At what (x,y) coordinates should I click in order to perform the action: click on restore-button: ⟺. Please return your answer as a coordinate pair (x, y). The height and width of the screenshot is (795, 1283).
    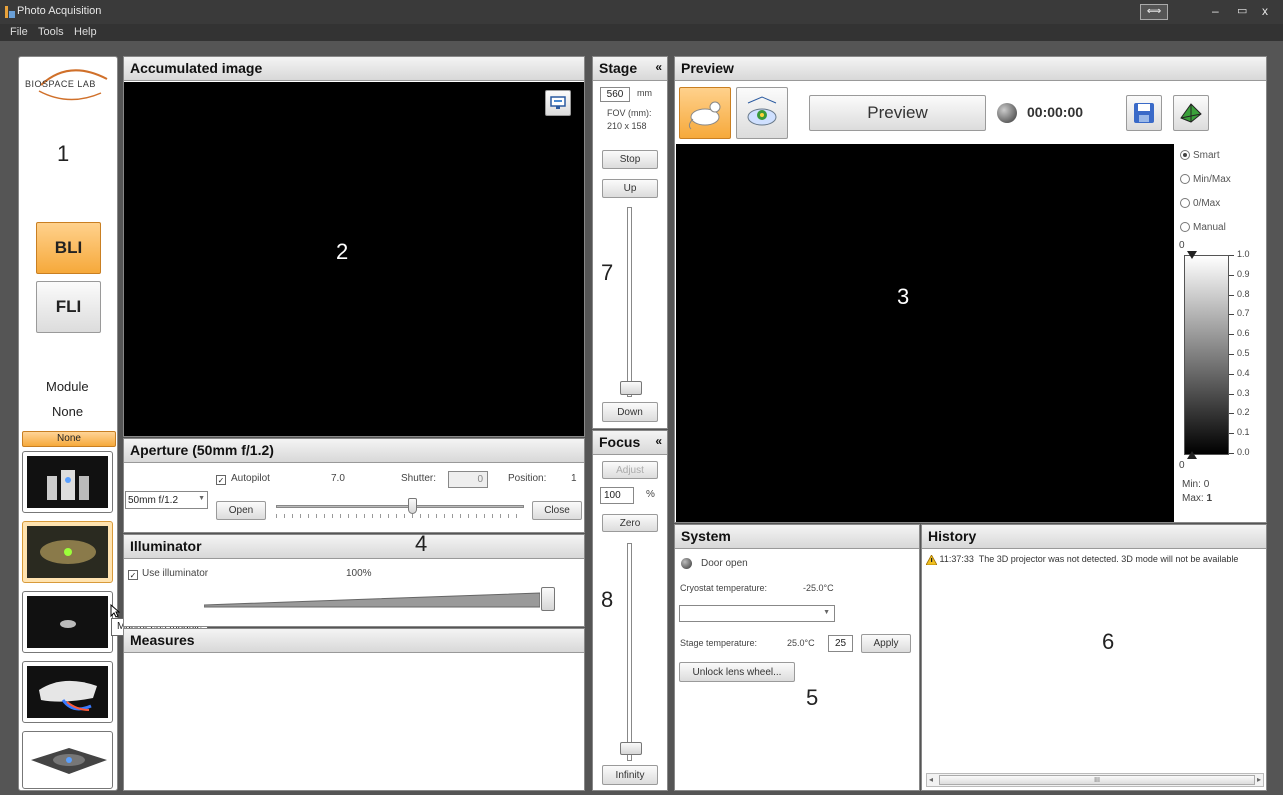
    Looking at the image, I should click on (1154, 12).